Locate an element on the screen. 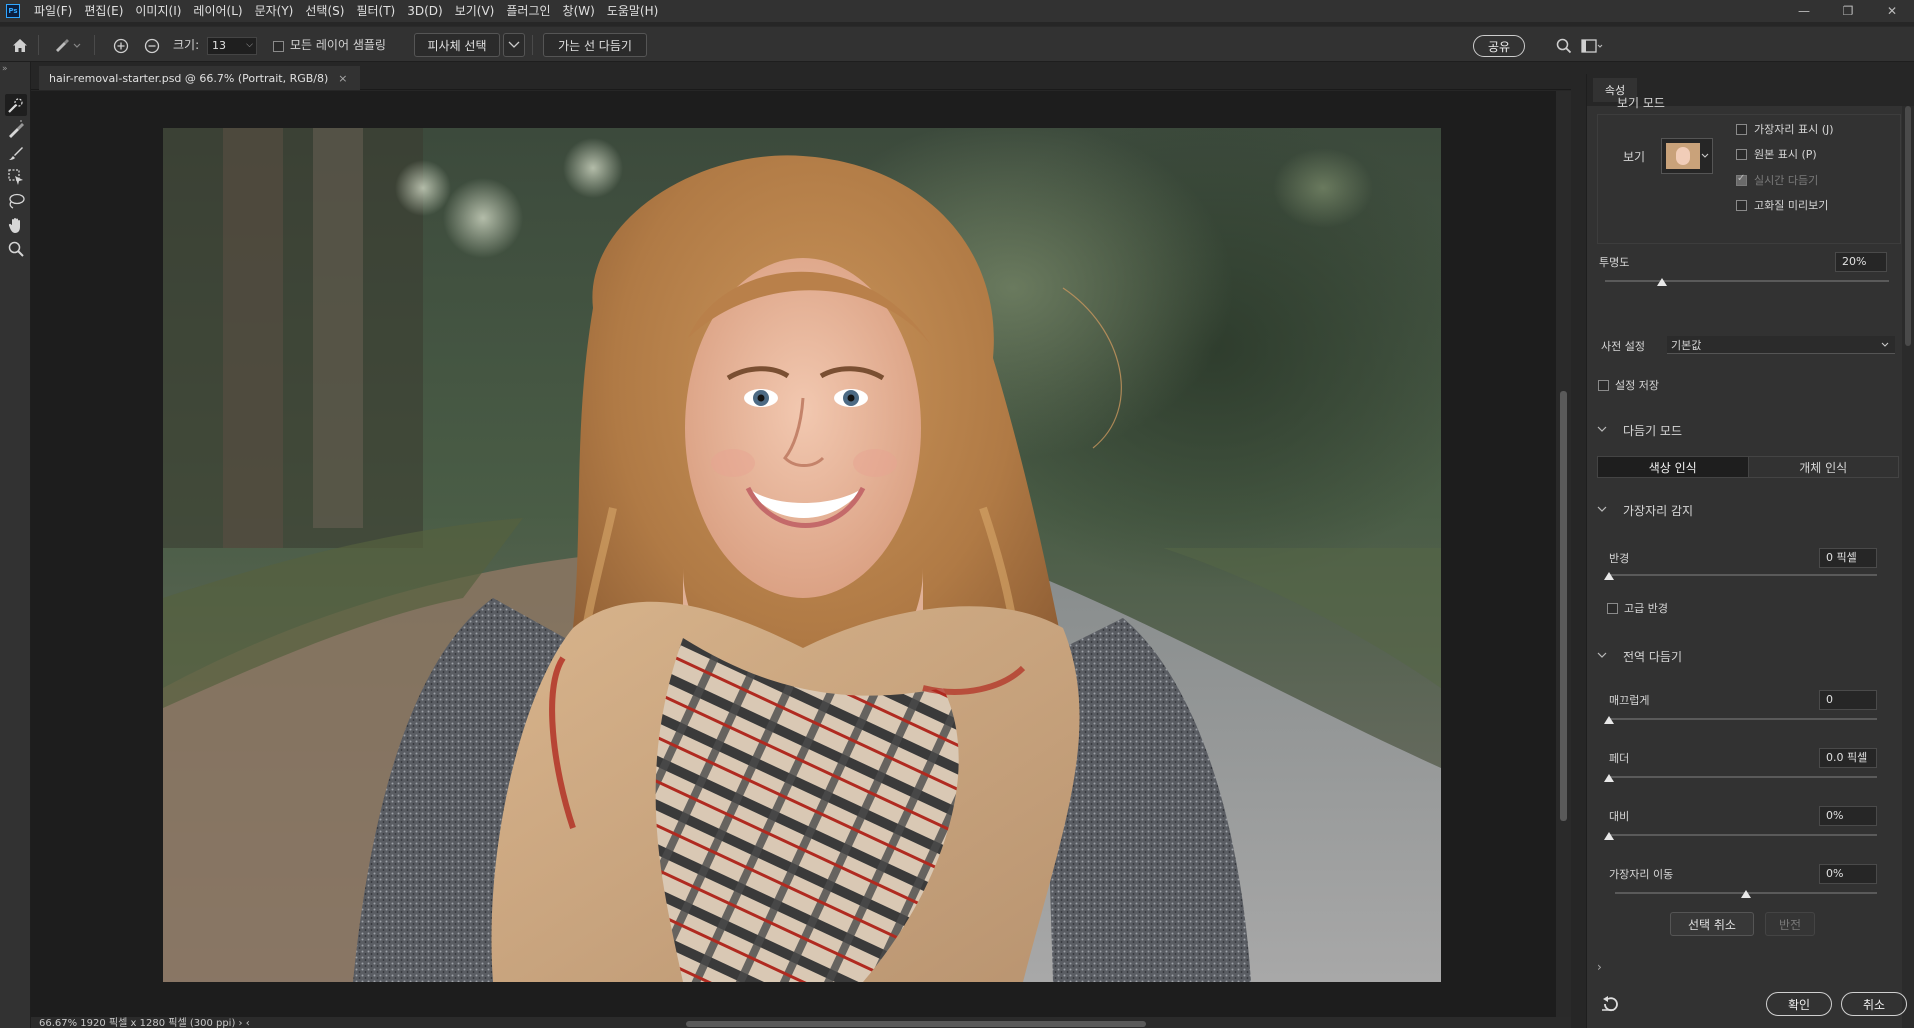 This screenshot has height=1028, width=1914. refine-object-aware-button: 개체 인식 is located at coordinates (1823, 467).